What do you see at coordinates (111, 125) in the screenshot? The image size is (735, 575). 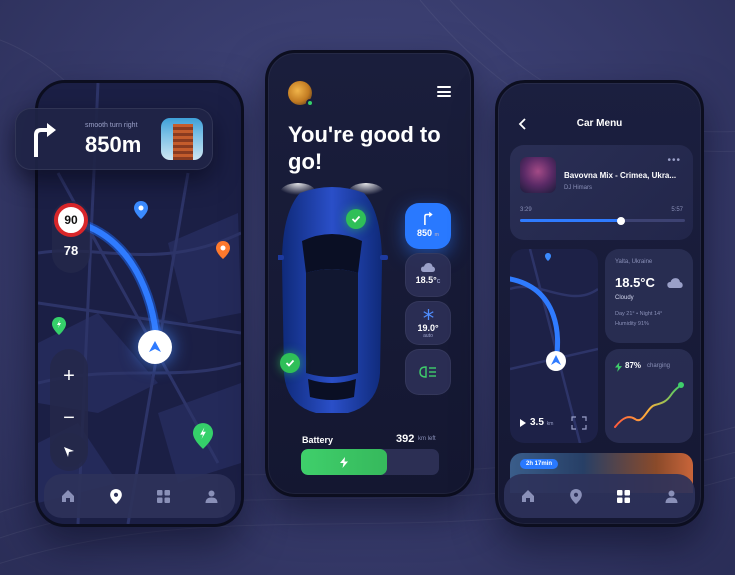 I see `turn-hint: smooth turn right` at bounding box center [111, 125].